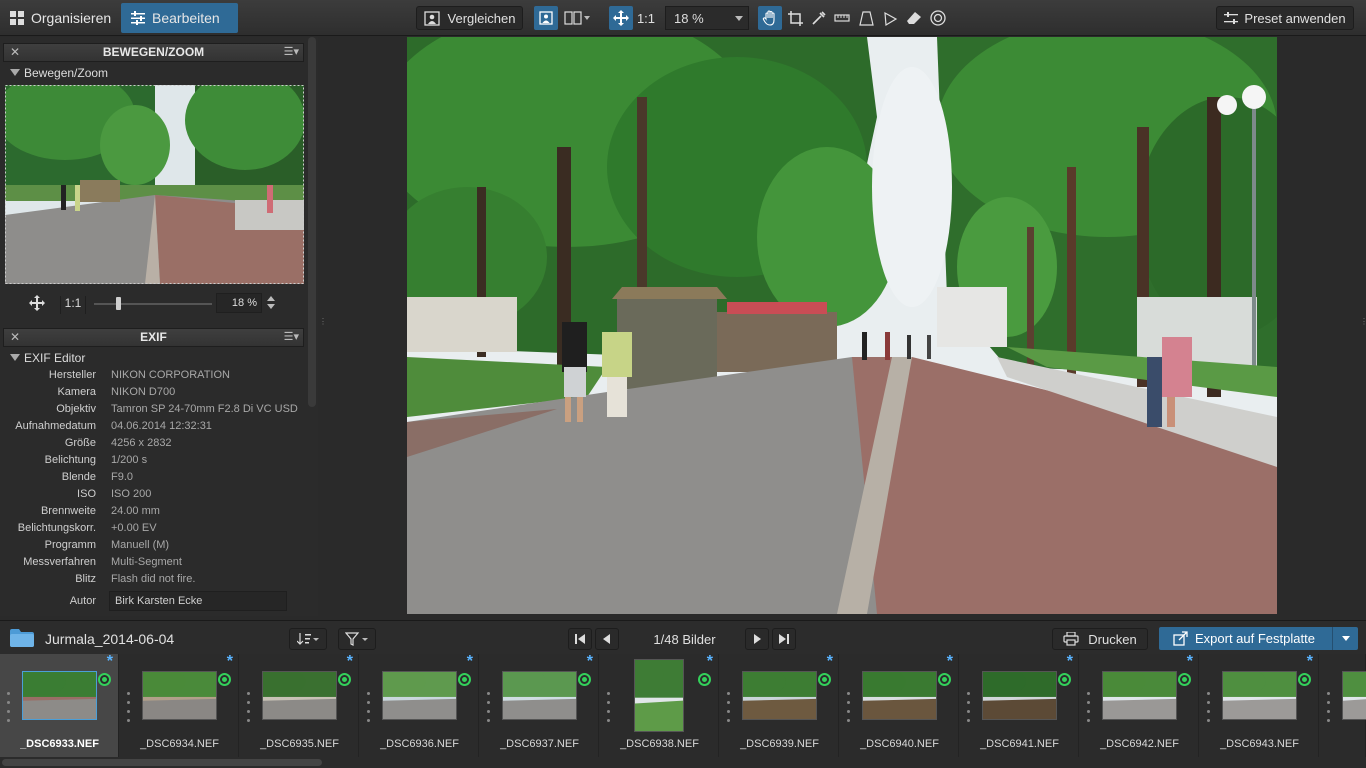 This screenshot has height=768, width=1366. Describe the element at coordinates (239, 303) in the screenshot. I see `zoom-value-field: 18 %` at that location.